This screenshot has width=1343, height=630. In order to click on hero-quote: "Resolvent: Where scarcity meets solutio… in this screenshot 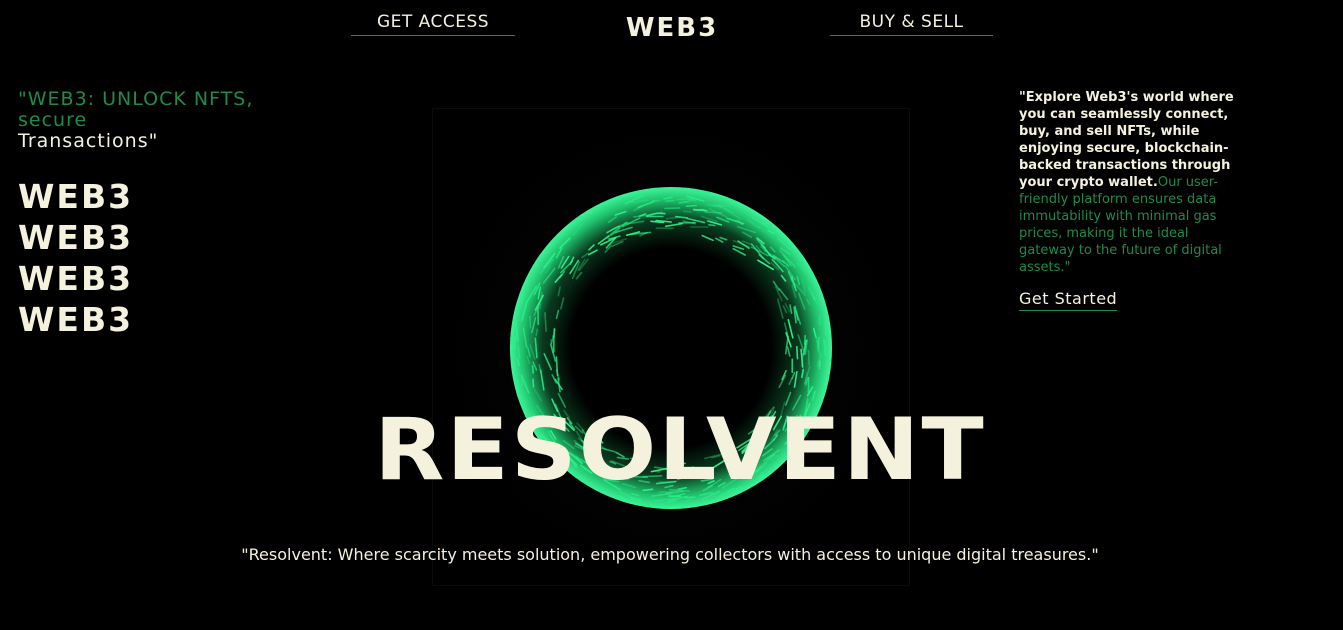, I will do `click(670, 554)`.